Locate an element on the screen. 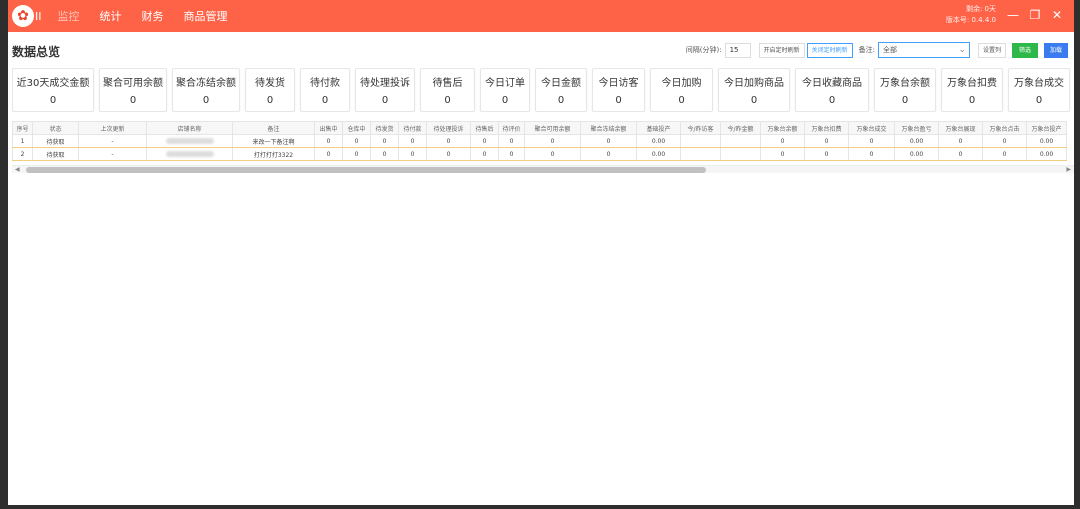 The image size is (1080, 509). load-button: 加载 is located at coordinates (1056, 50).